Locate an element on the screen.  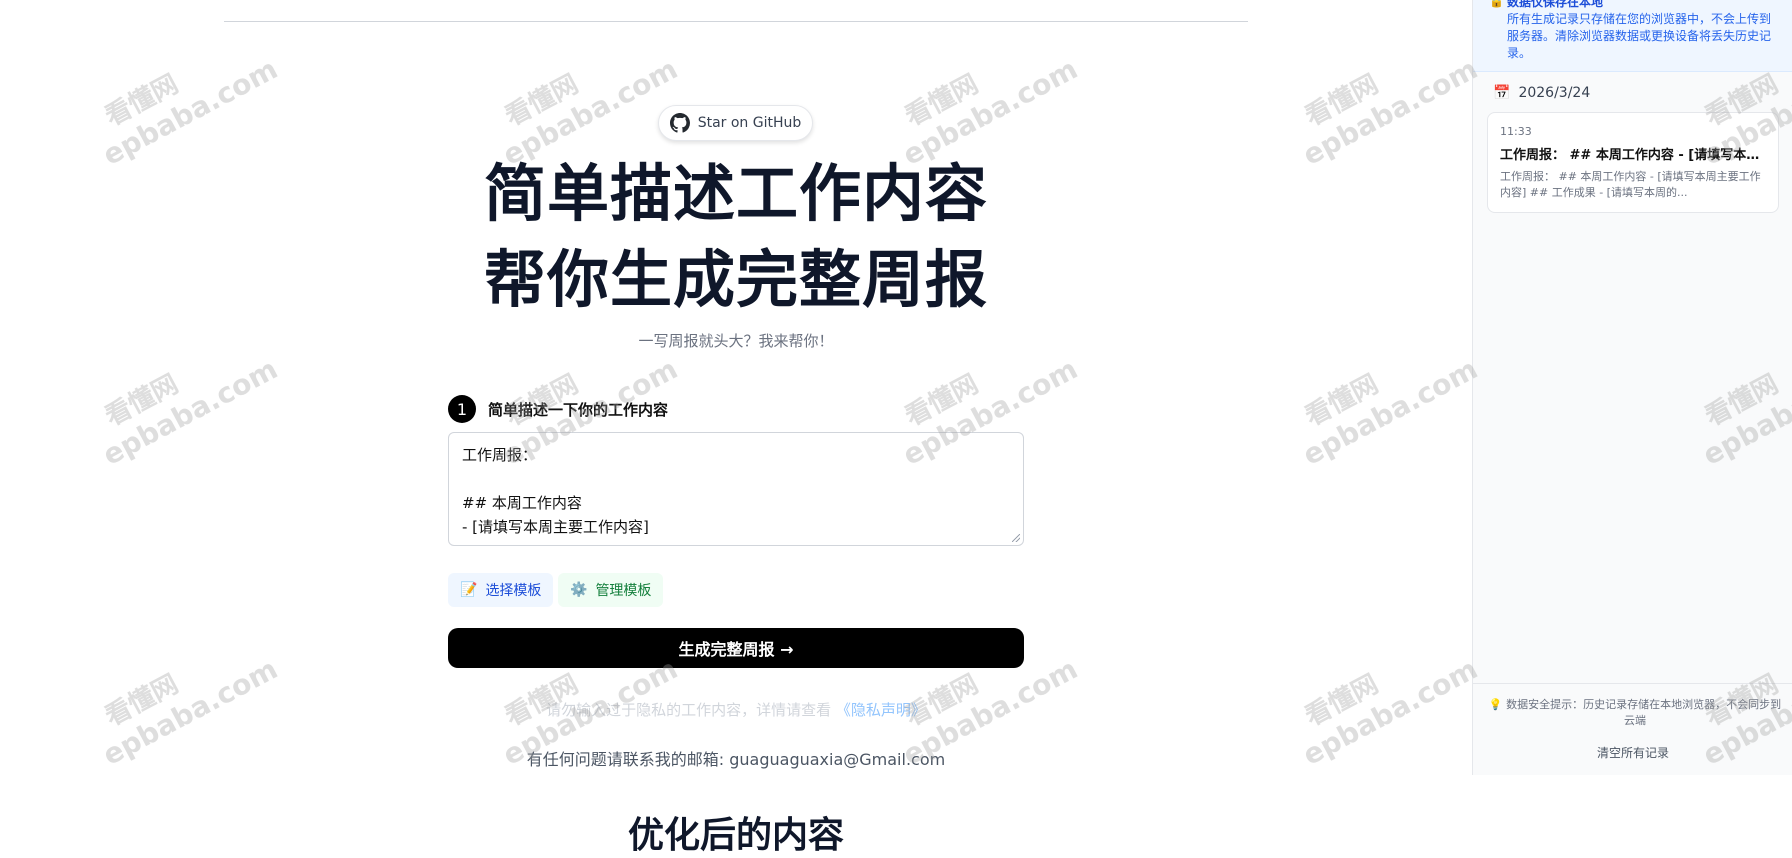
history-date: 2026/3/24 is located at coordinates (1554, 93).